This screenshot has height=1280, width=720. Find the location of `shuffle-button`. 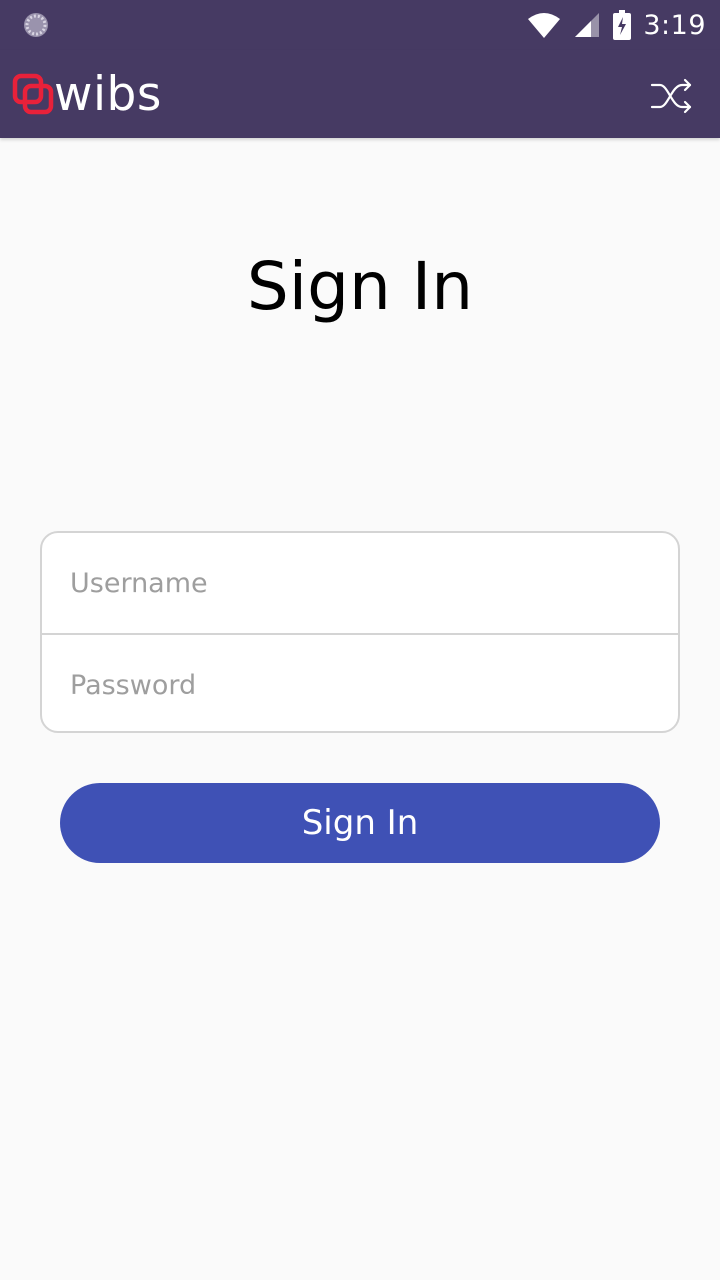

shuffle-button is located at coordinates (672, 96).